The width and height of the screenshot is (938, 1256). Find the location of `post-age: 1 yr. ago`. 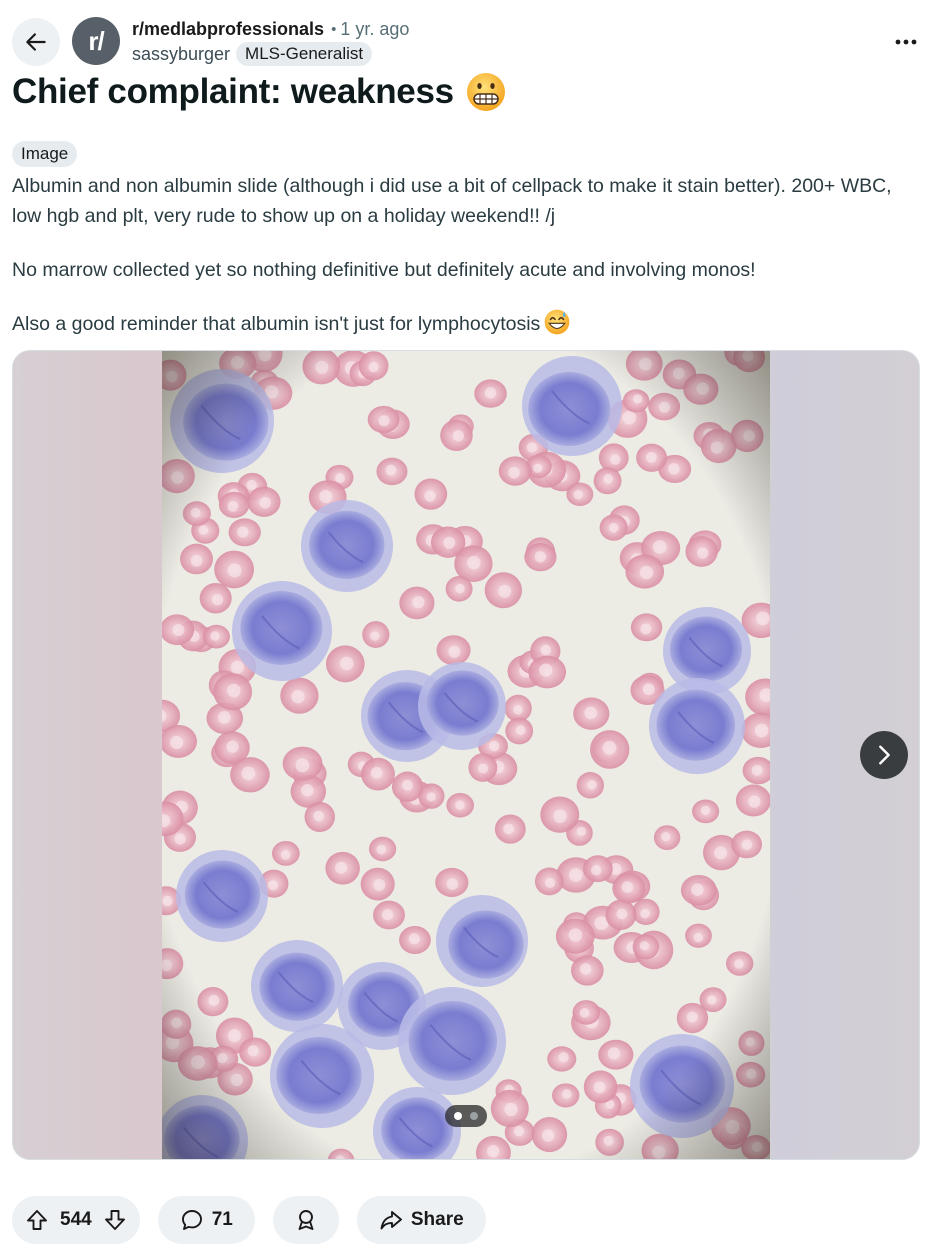

post-age: 1 yr. ago is located at coordinates (375, 29).